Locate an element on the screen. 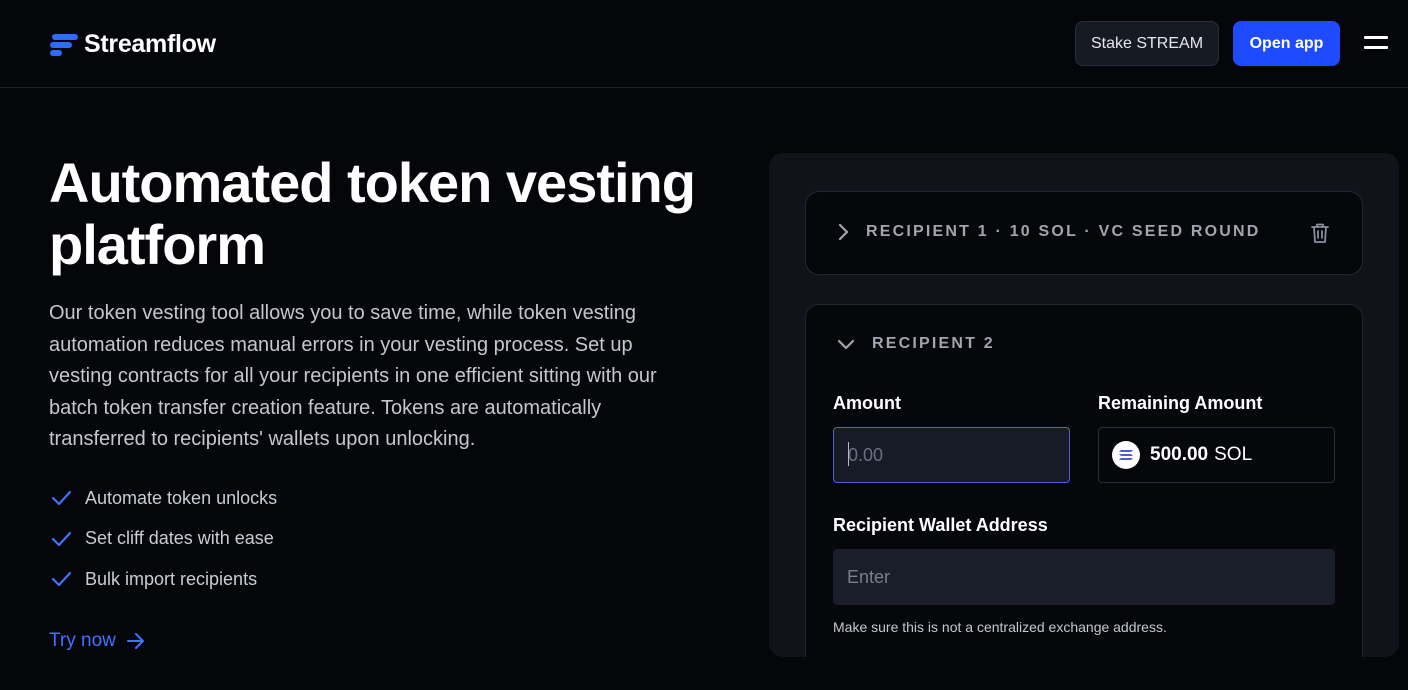  feature-item: Bulk import recipients is located at coordinates (163, 579).